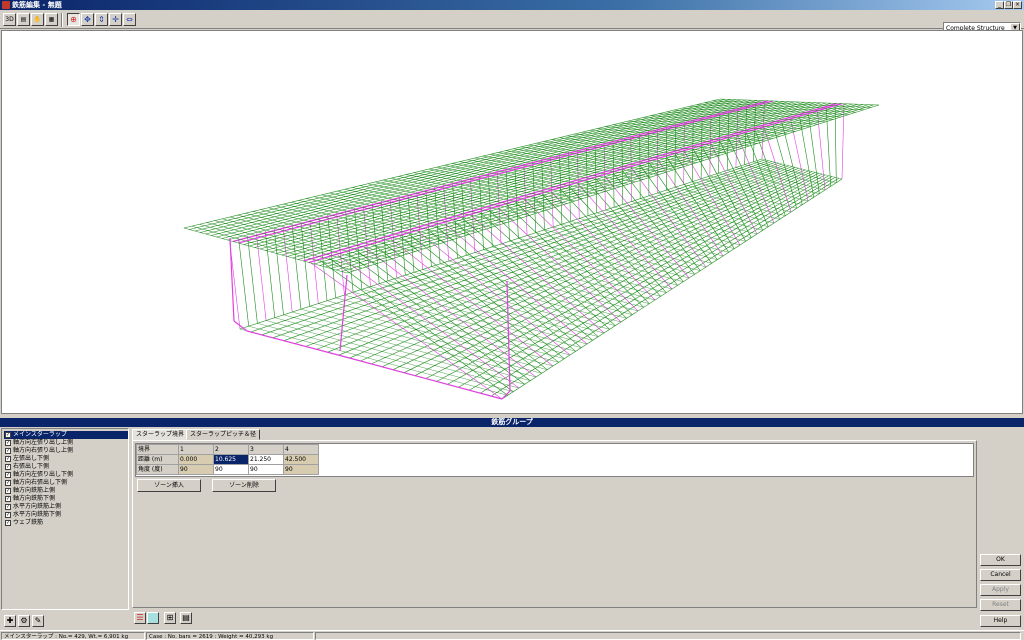 The image size is (1024, 640). I want to click on apply-button: Apply, so click(1000, 590).